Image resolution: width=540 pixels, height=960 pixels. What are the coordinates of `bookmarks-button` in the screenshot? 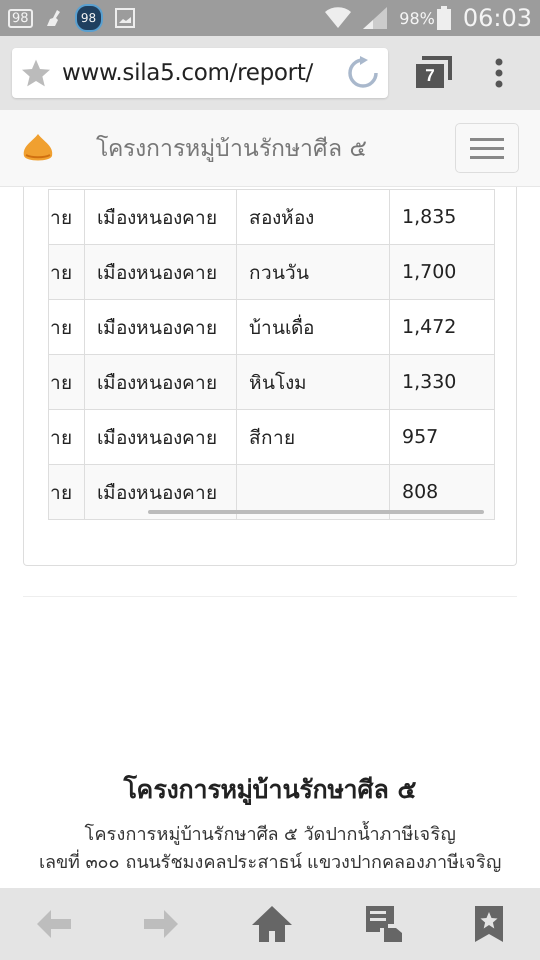 It's located at (489, 924).